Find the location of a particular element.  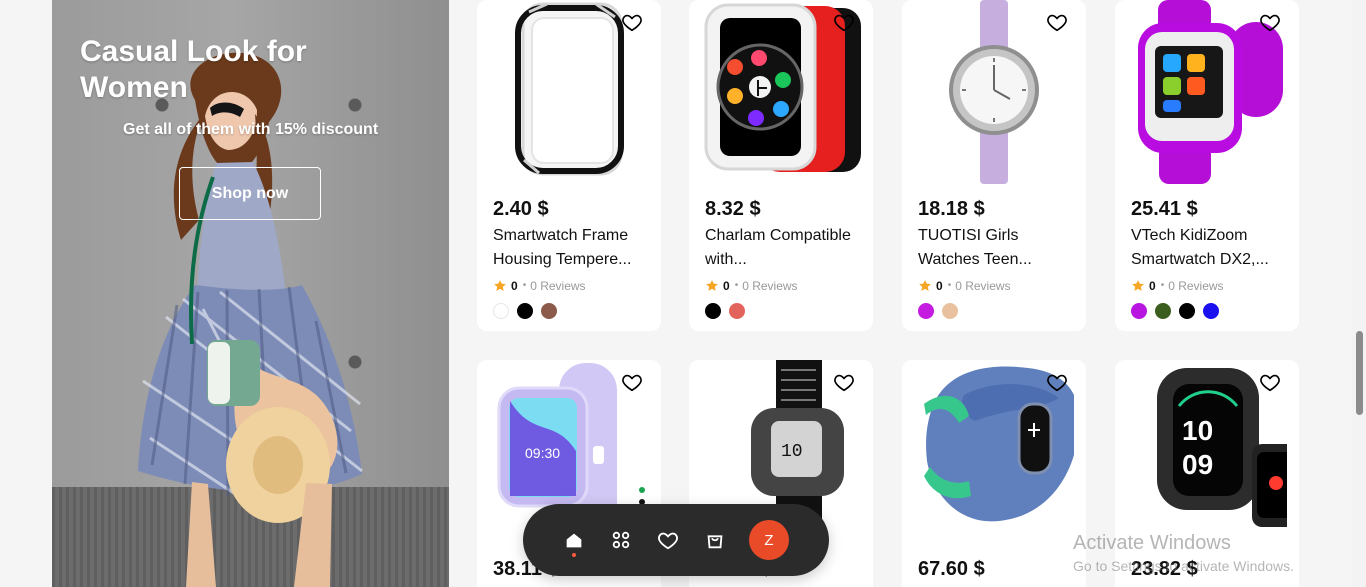

bag-icon is located at coordinates (714, 542).